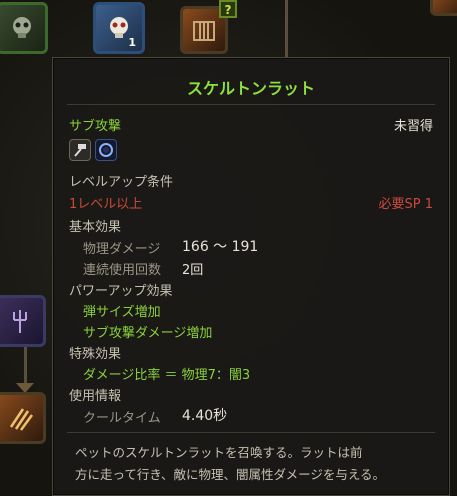 The width and height of the screenshot is (457, 496). What do you see at coordinates (204, 31) in the screenshot?
I see `cage-icon` at bounding box center [204, 31].